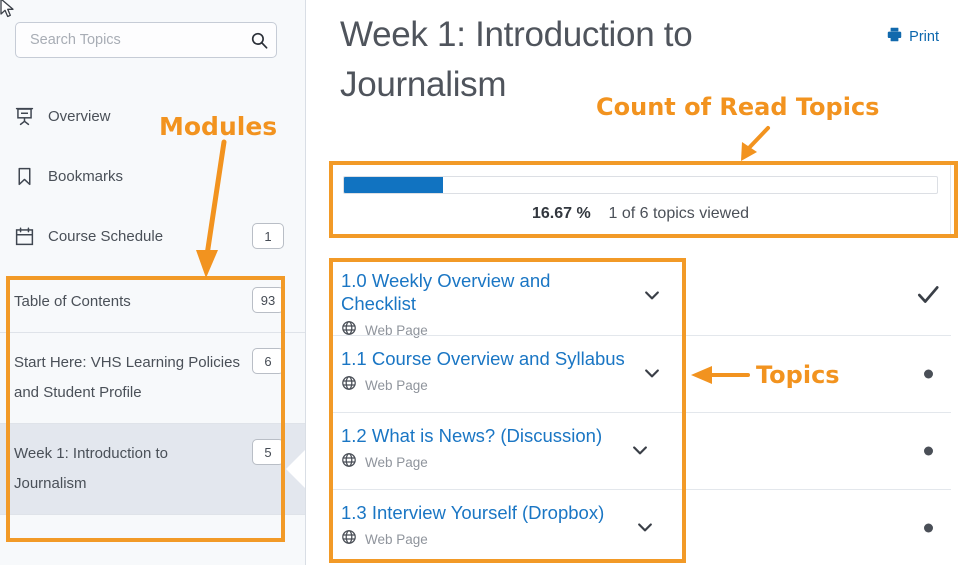 Image resolution: width=959 pixels, height=565 pixels. I want to click on search-input, so click(129, 40).